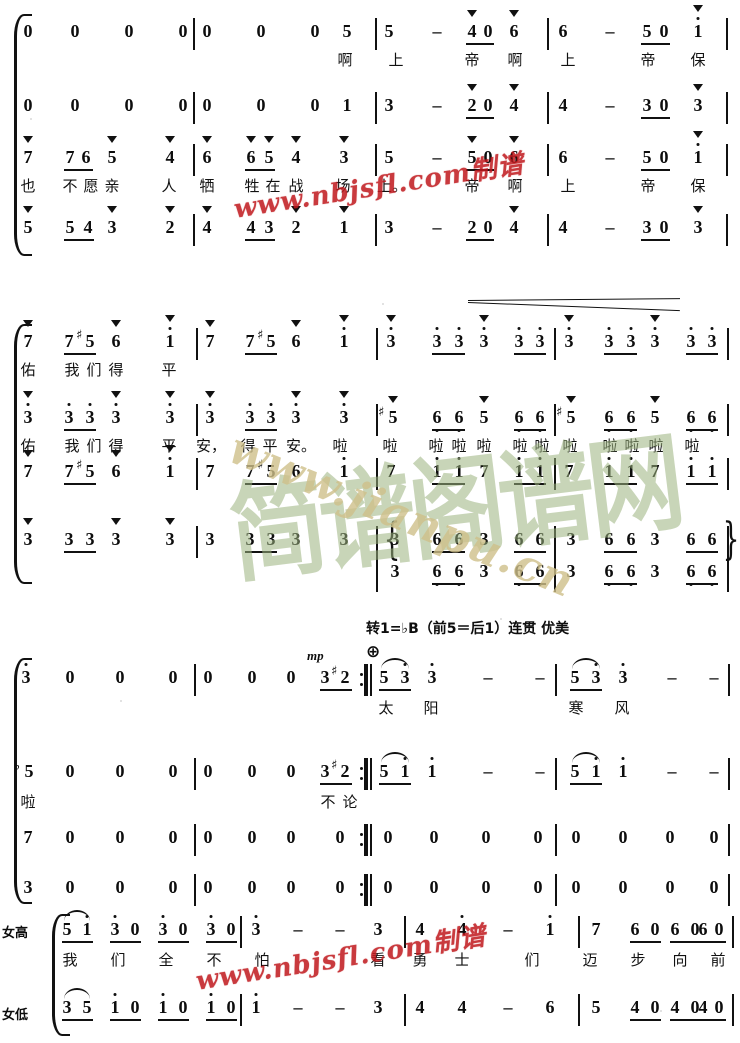 The height and width of the screenshot is (1043, 740). Describe the element at coordinates (211, 446) in the screenshot. I see `lyric-char: 安，` at that location.